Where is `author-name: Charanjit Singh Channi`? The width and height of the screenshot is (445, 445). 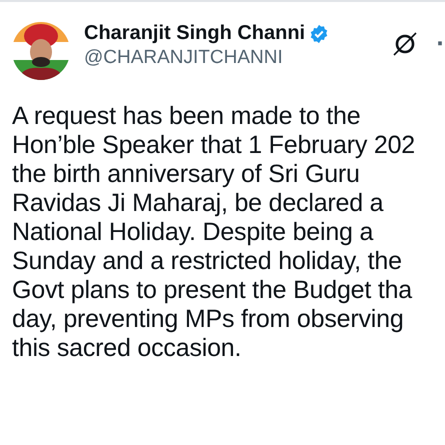
author-name: Charanjit Singh Channi is located at coordinates (195, 33).